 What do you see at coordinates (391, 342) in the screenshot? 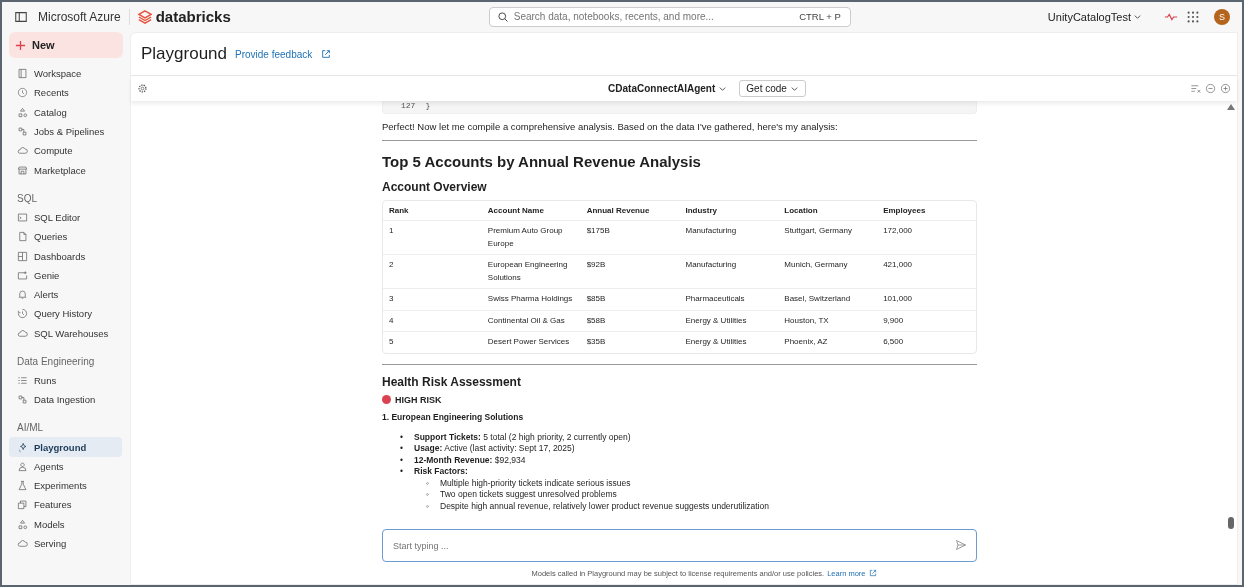
I see `table-cell-text: 5` at bounding box center [391, 342].